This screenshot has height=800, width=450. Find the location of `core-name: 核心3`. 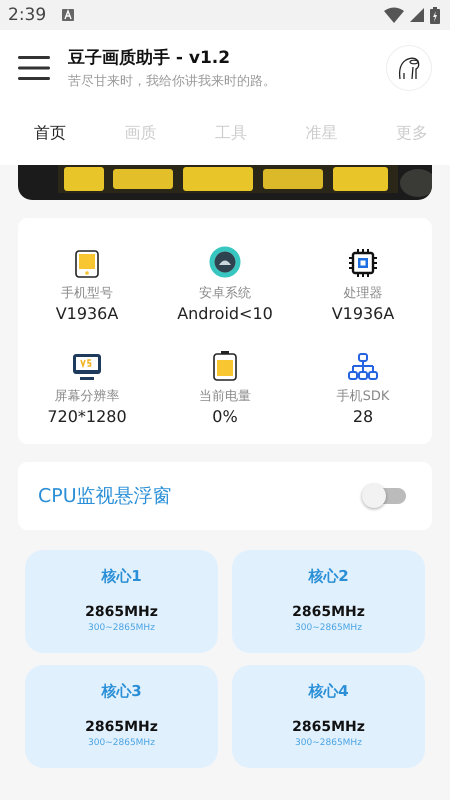

core-name: 核心3 is located at coordinates (121, 691).